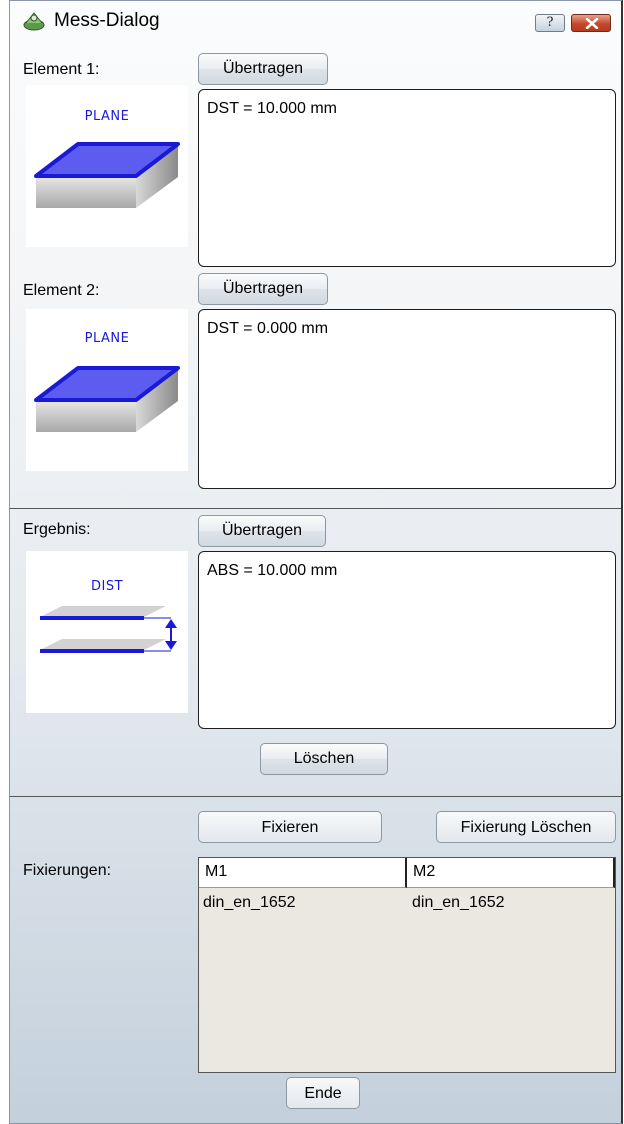 The height and width of the screenshot is (1124, 624). I want to click on element2-transfer-button: Übertragen, so click(263, 289).